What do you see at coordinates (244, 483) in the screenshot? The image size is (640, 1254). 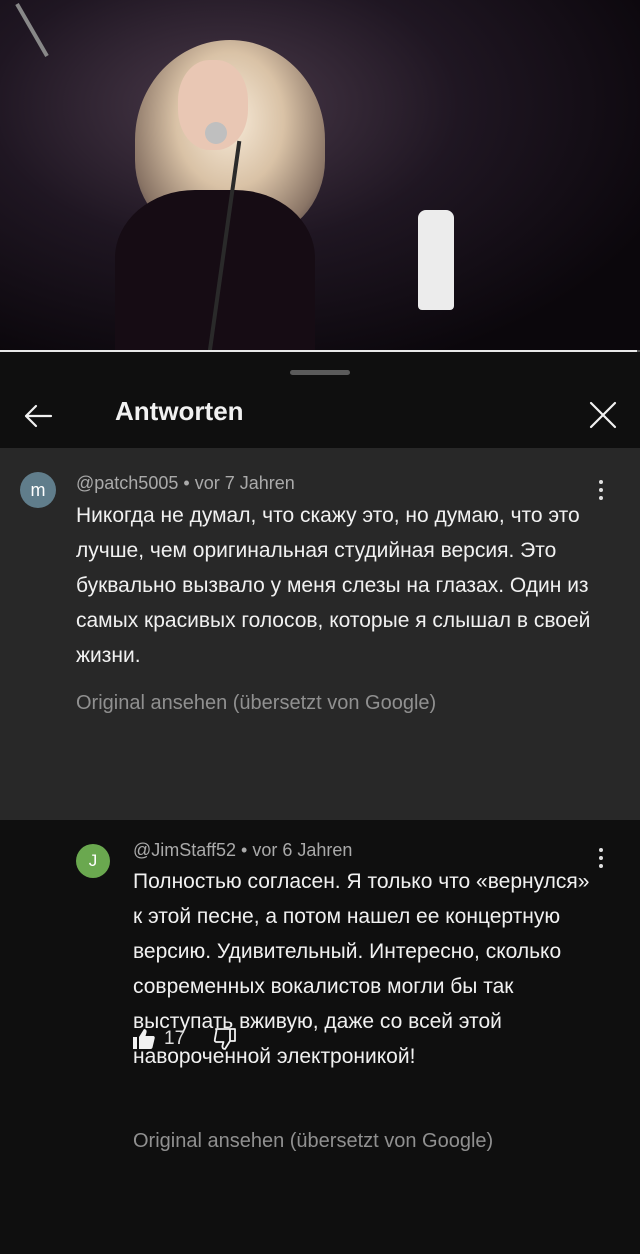 I see `comment-time: vor 7 Jahren` at bounding box center [244, 483].